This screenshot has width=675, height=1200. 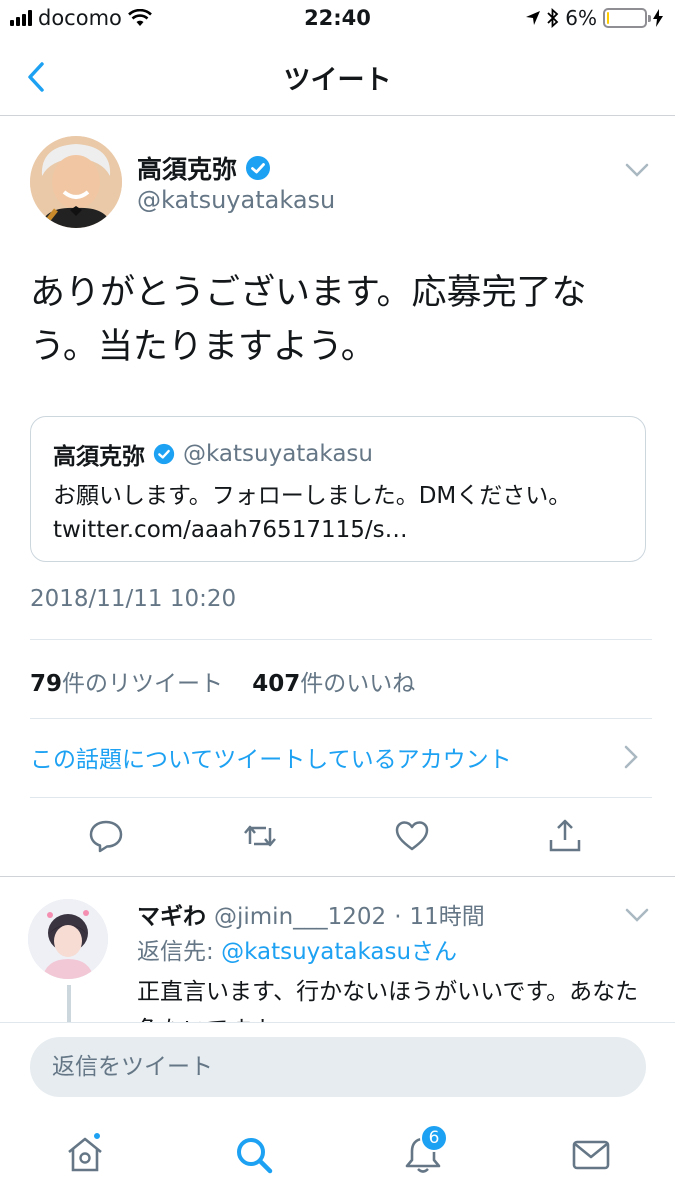 What do you see at coordinates (627, 18) in the screenshot?
I see `battery-icon` at bounding box center [627, 18].